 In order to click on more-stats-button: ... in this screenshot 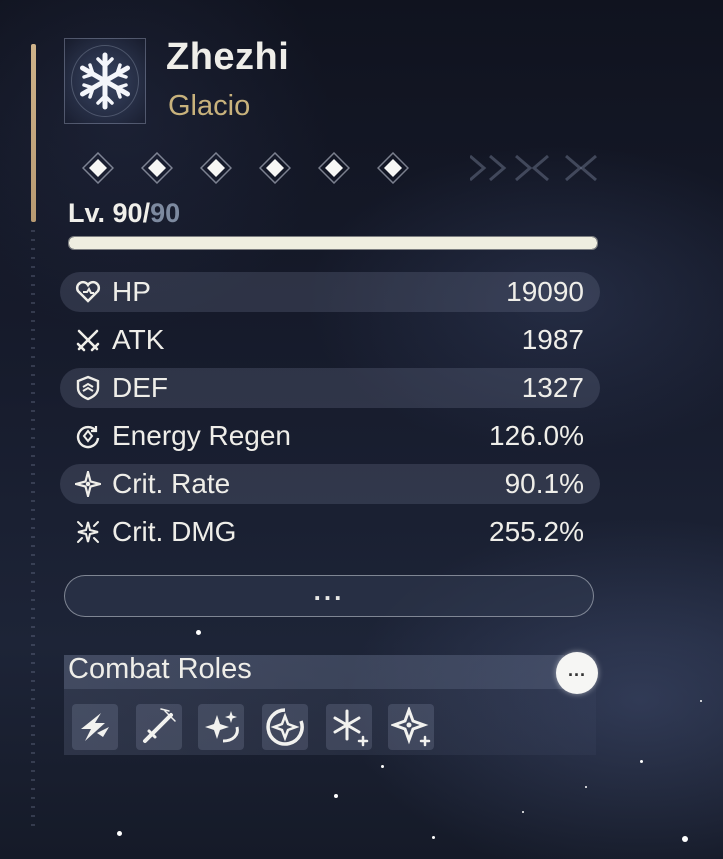, I will do `click(329, 596)`.